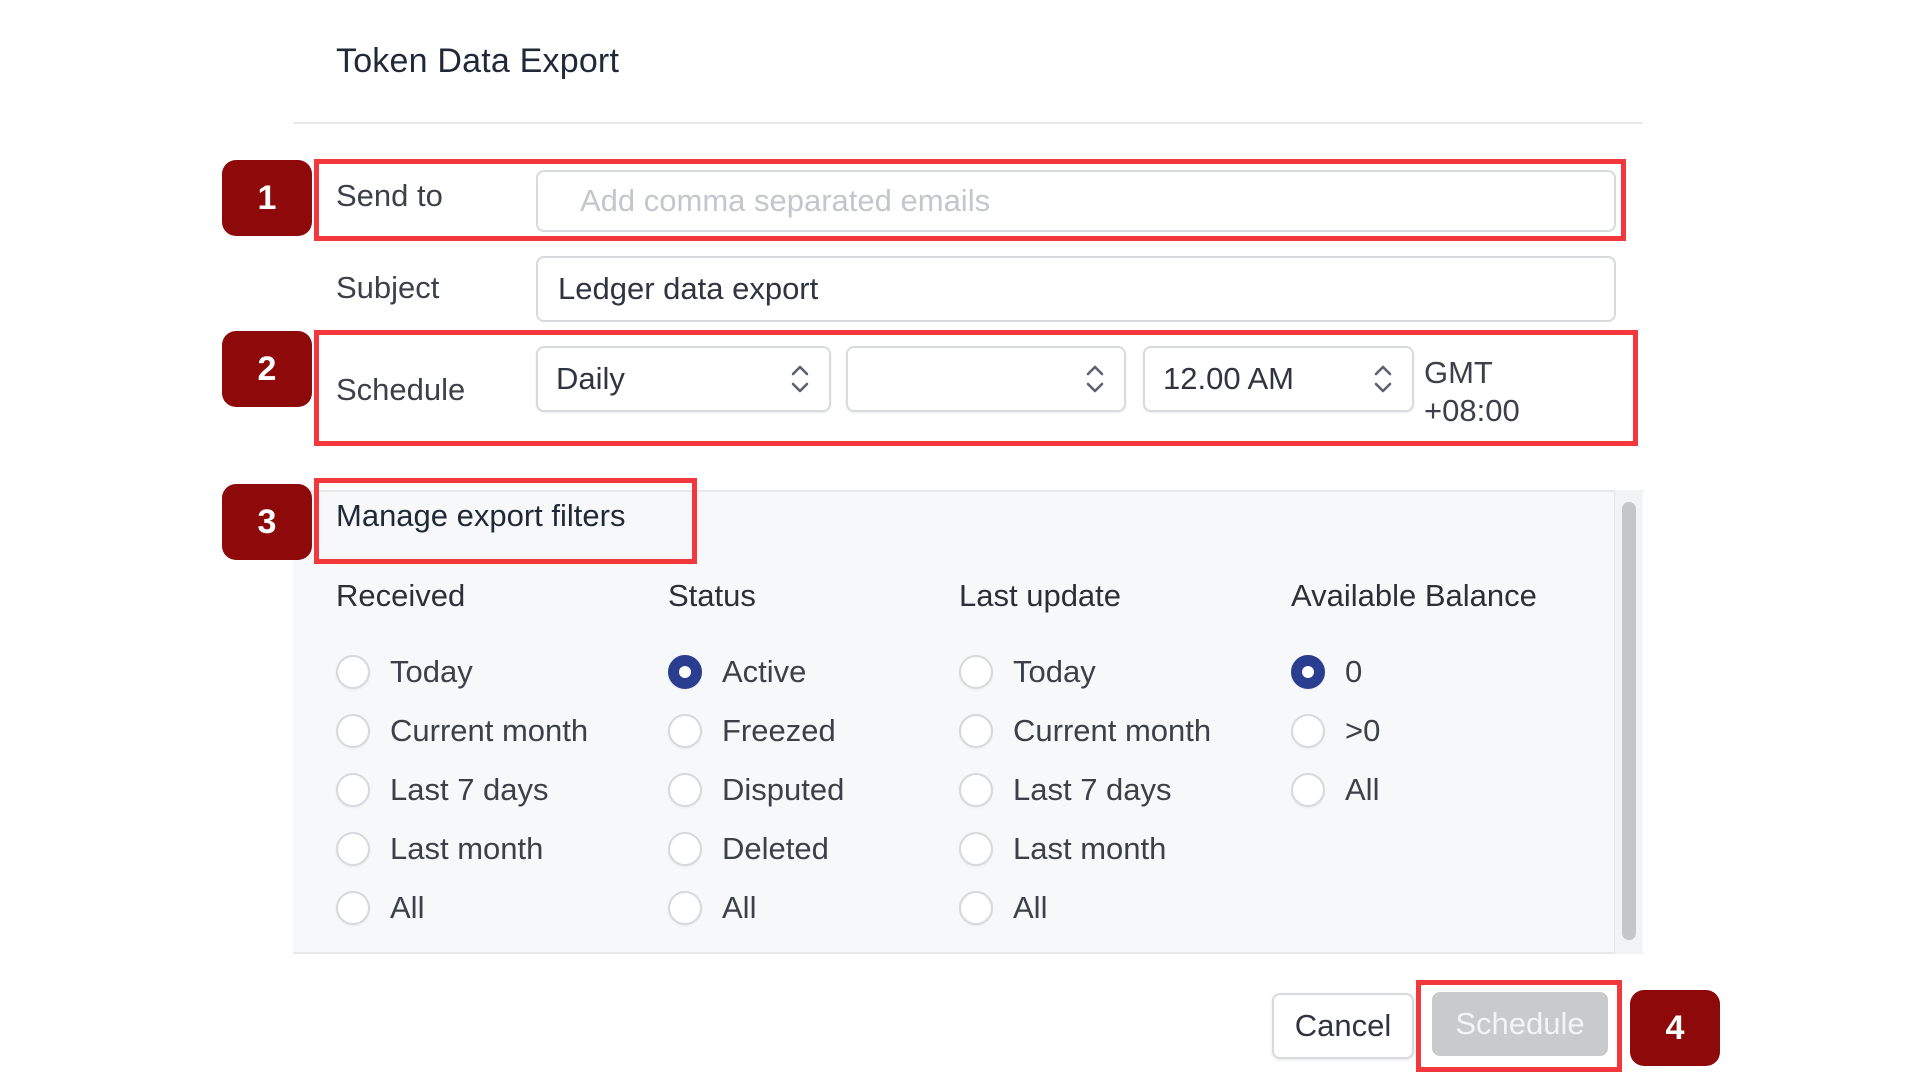 This screenshot has width=1920, height=1080. I want to click on schedule-label: Schedule, so click(401, 389).